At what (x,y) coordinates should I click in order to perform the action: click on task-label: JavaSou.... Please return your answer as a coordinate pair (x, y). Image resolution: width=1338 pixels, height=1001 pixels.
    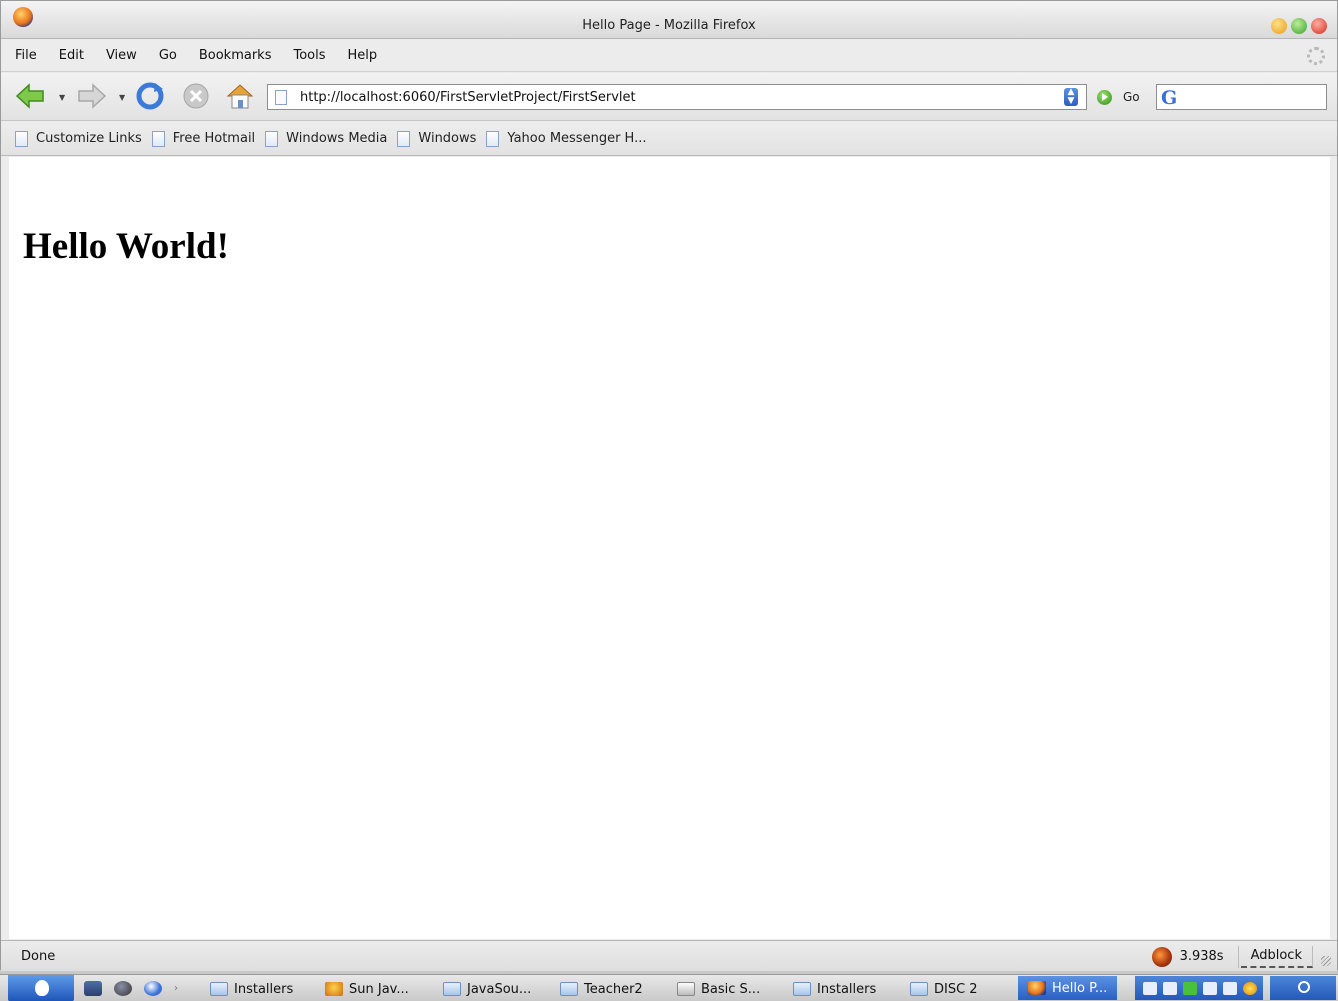
    Looking at the image, I should click on (499, 989).